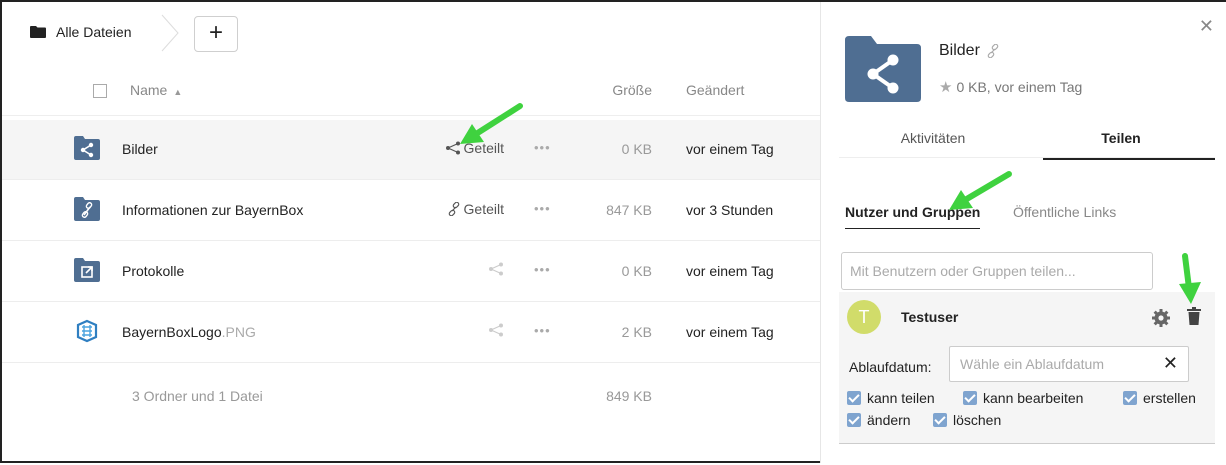 This screenshot has width=1226, height=465. What do you see at coordinates (977, 420) in the screenshot?
I see `permission-label: löschen` at bounding box center [977, 420].